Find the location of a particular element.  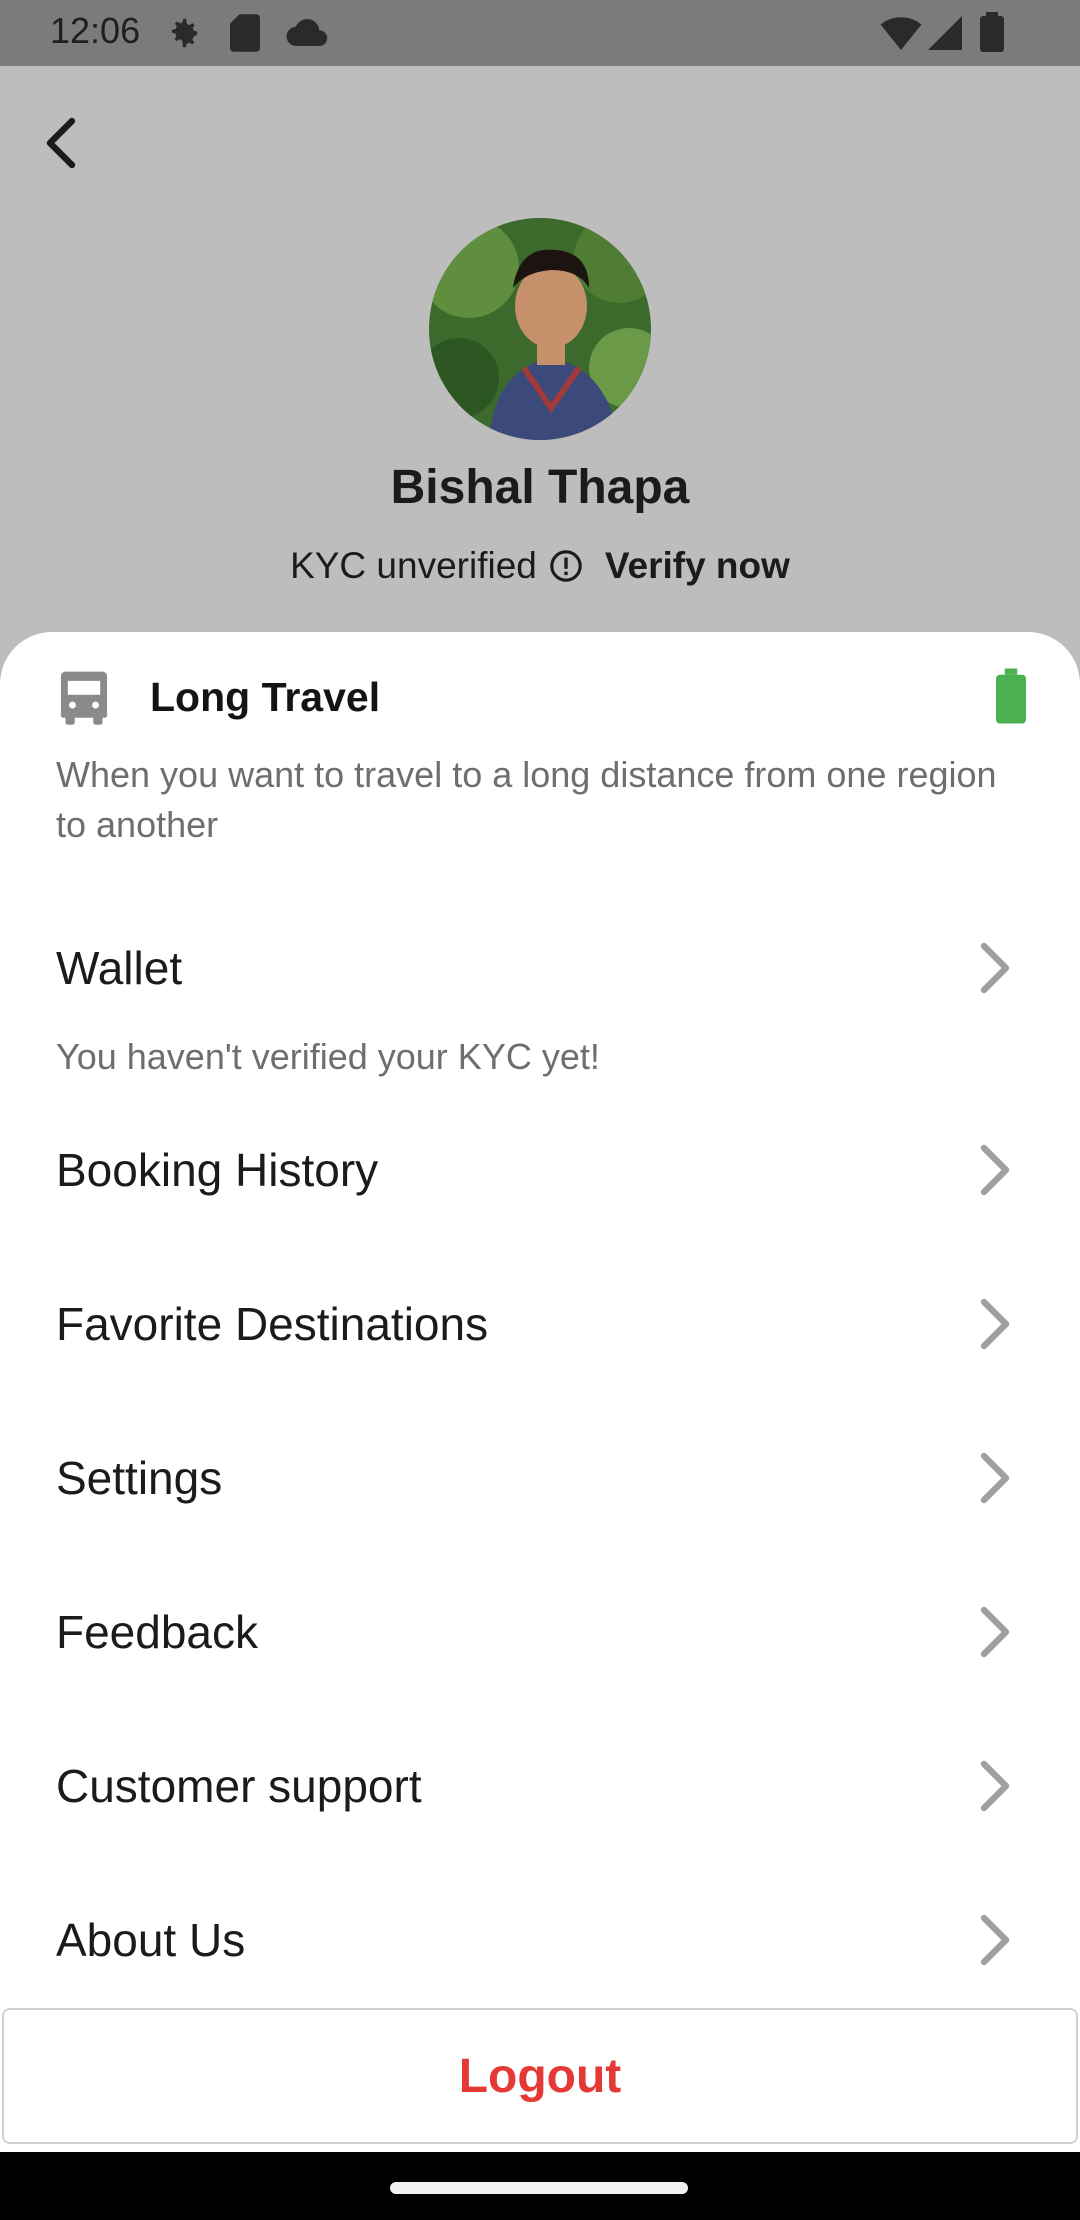

profile-name: Bishal Thapa is located at coordinates (540, 487).